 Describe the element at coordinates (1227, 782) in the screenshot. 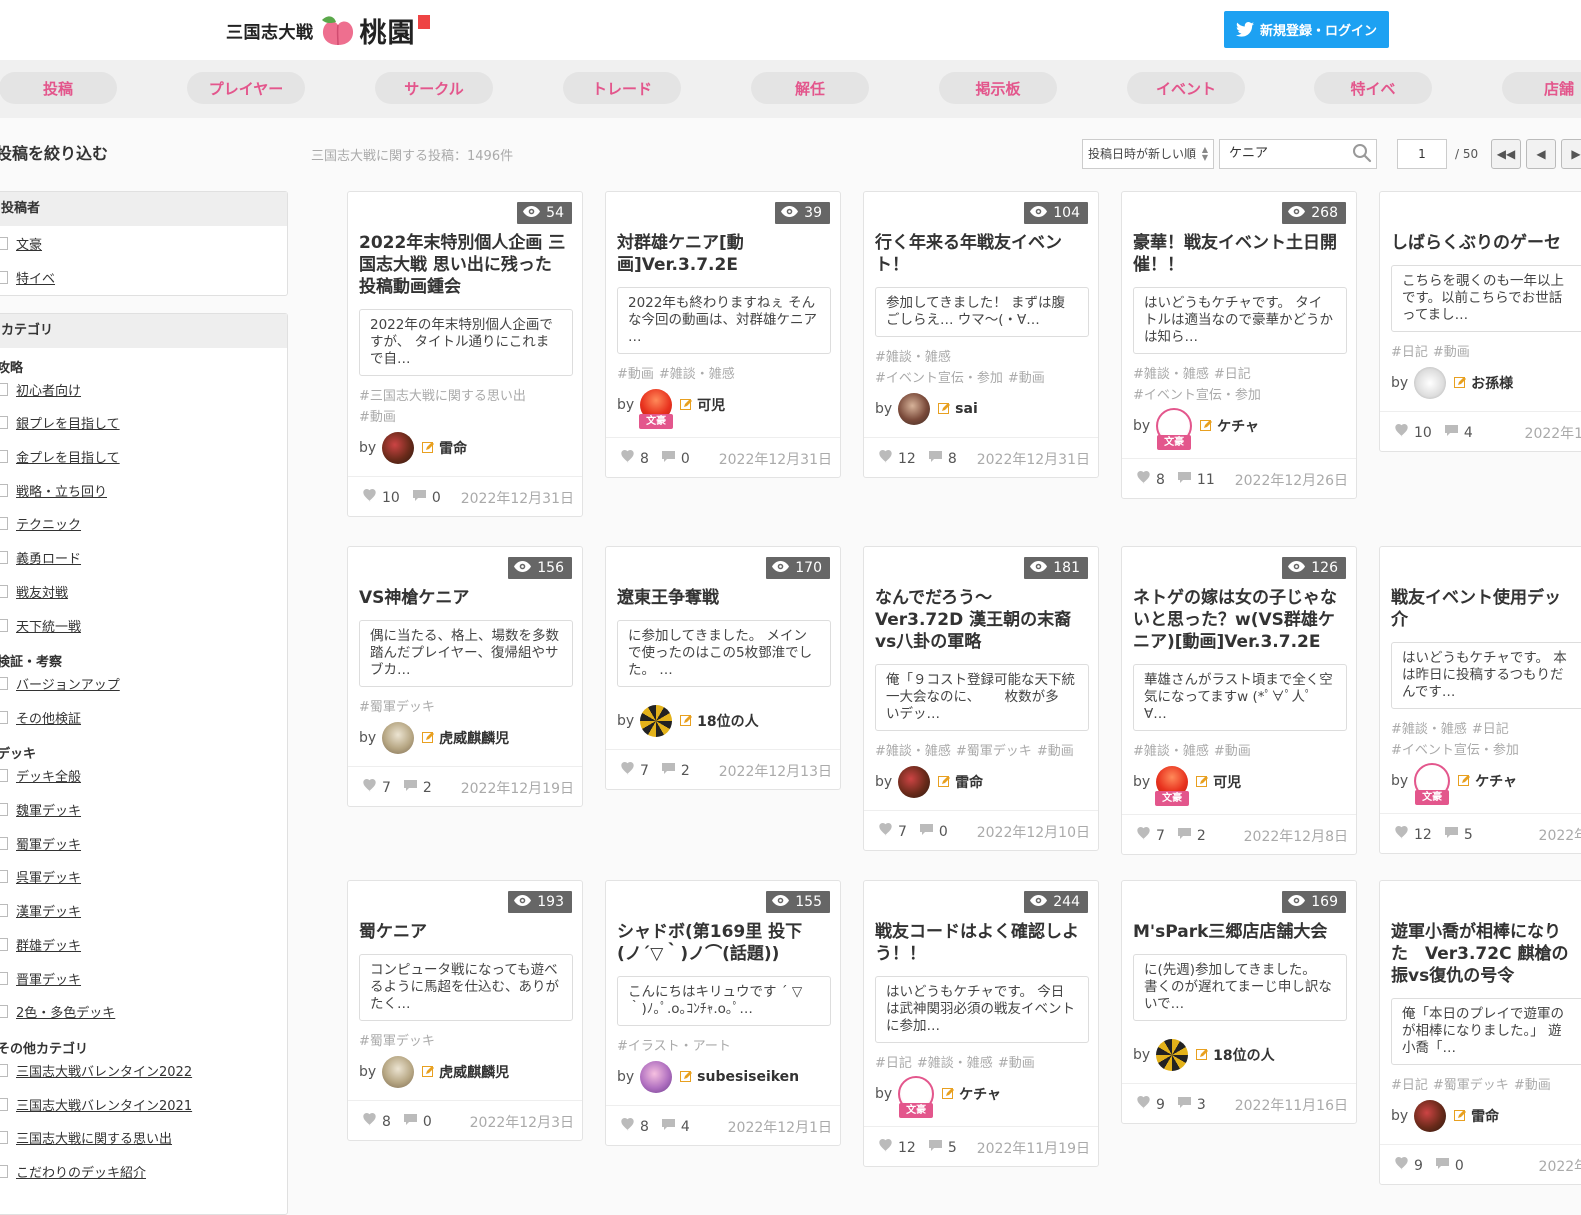

I see `author-name: 可児` at that location.